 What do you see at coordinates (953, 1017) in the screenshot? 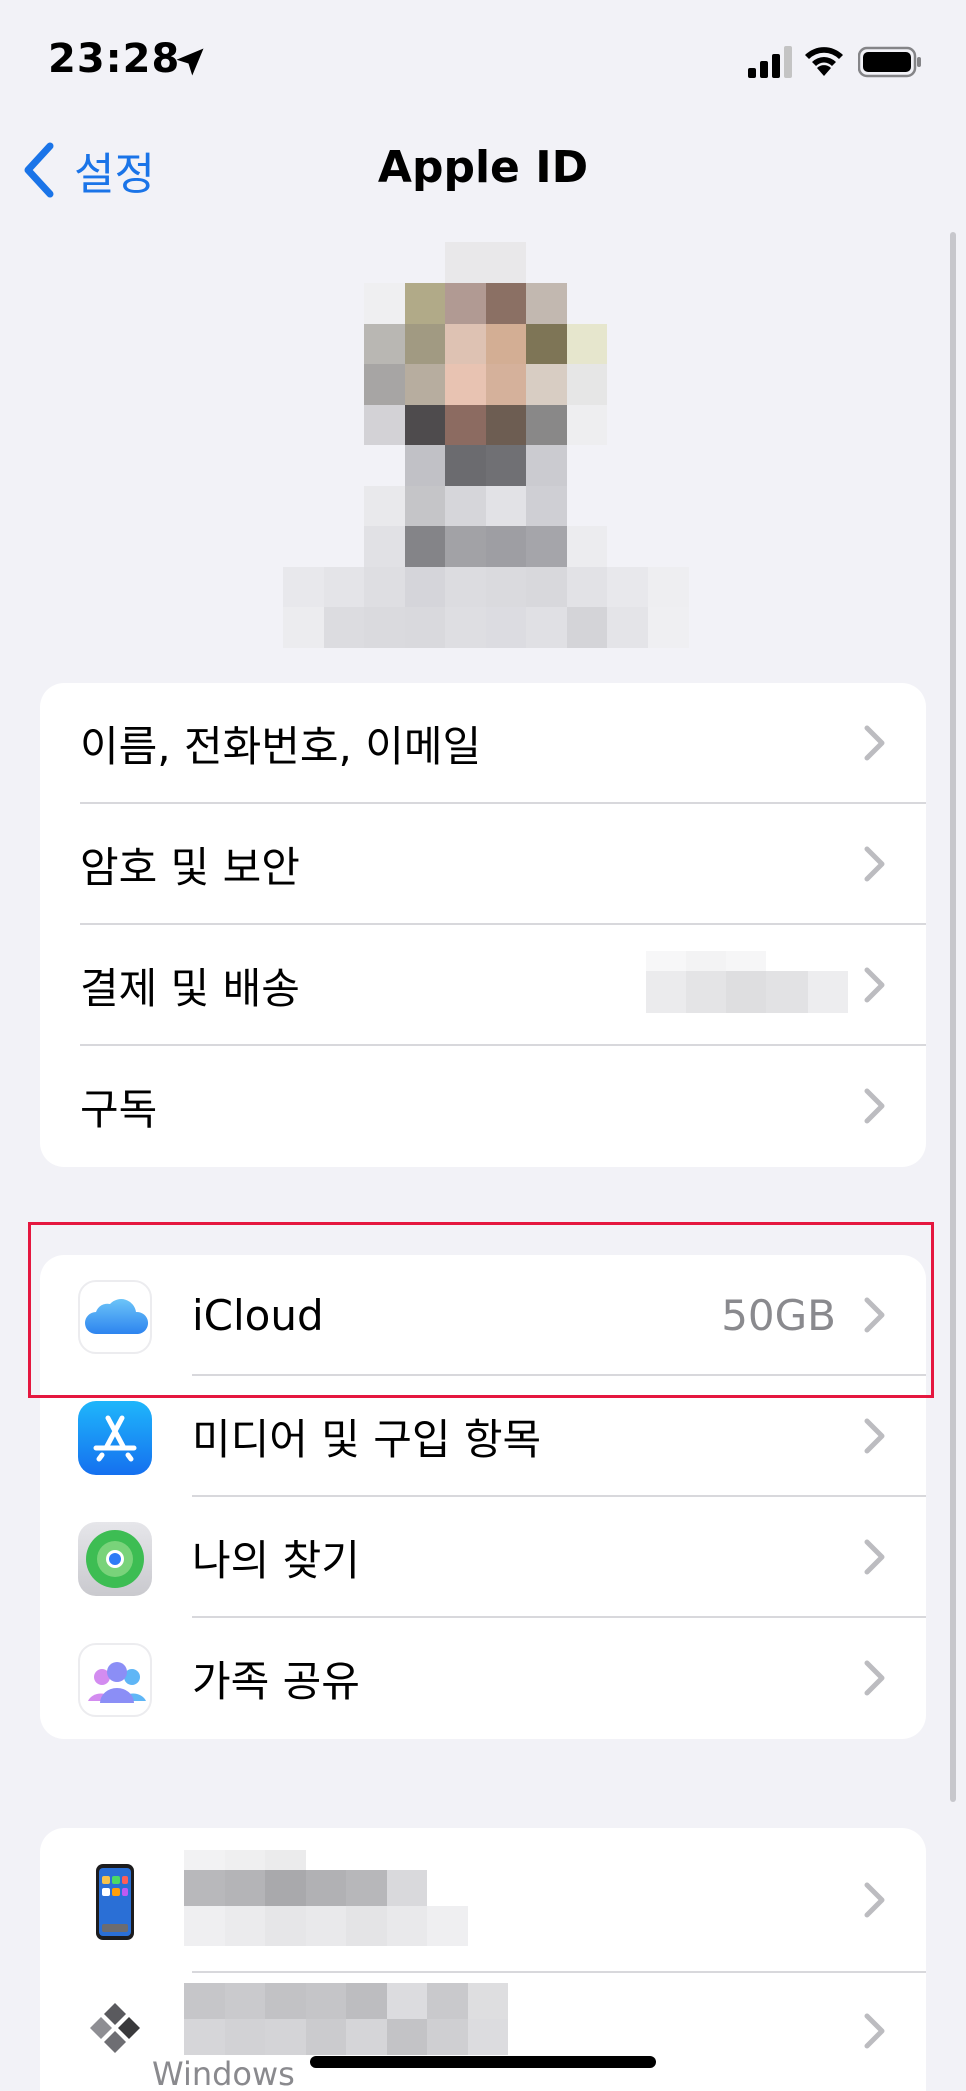
I see `scrollbar` at bounding box center [953, 1017].